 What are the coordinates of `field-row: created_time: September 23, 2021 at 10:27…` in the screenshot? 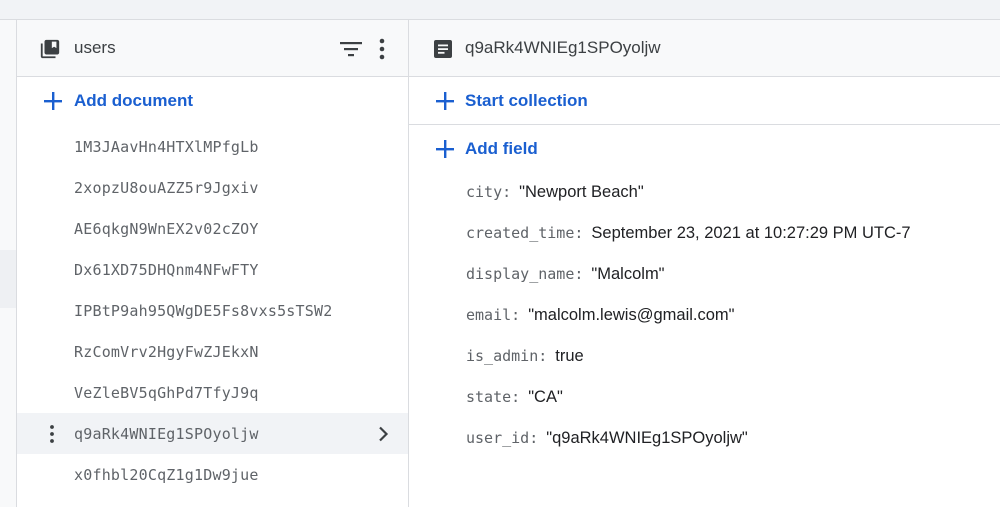 It's located at (704, 233).